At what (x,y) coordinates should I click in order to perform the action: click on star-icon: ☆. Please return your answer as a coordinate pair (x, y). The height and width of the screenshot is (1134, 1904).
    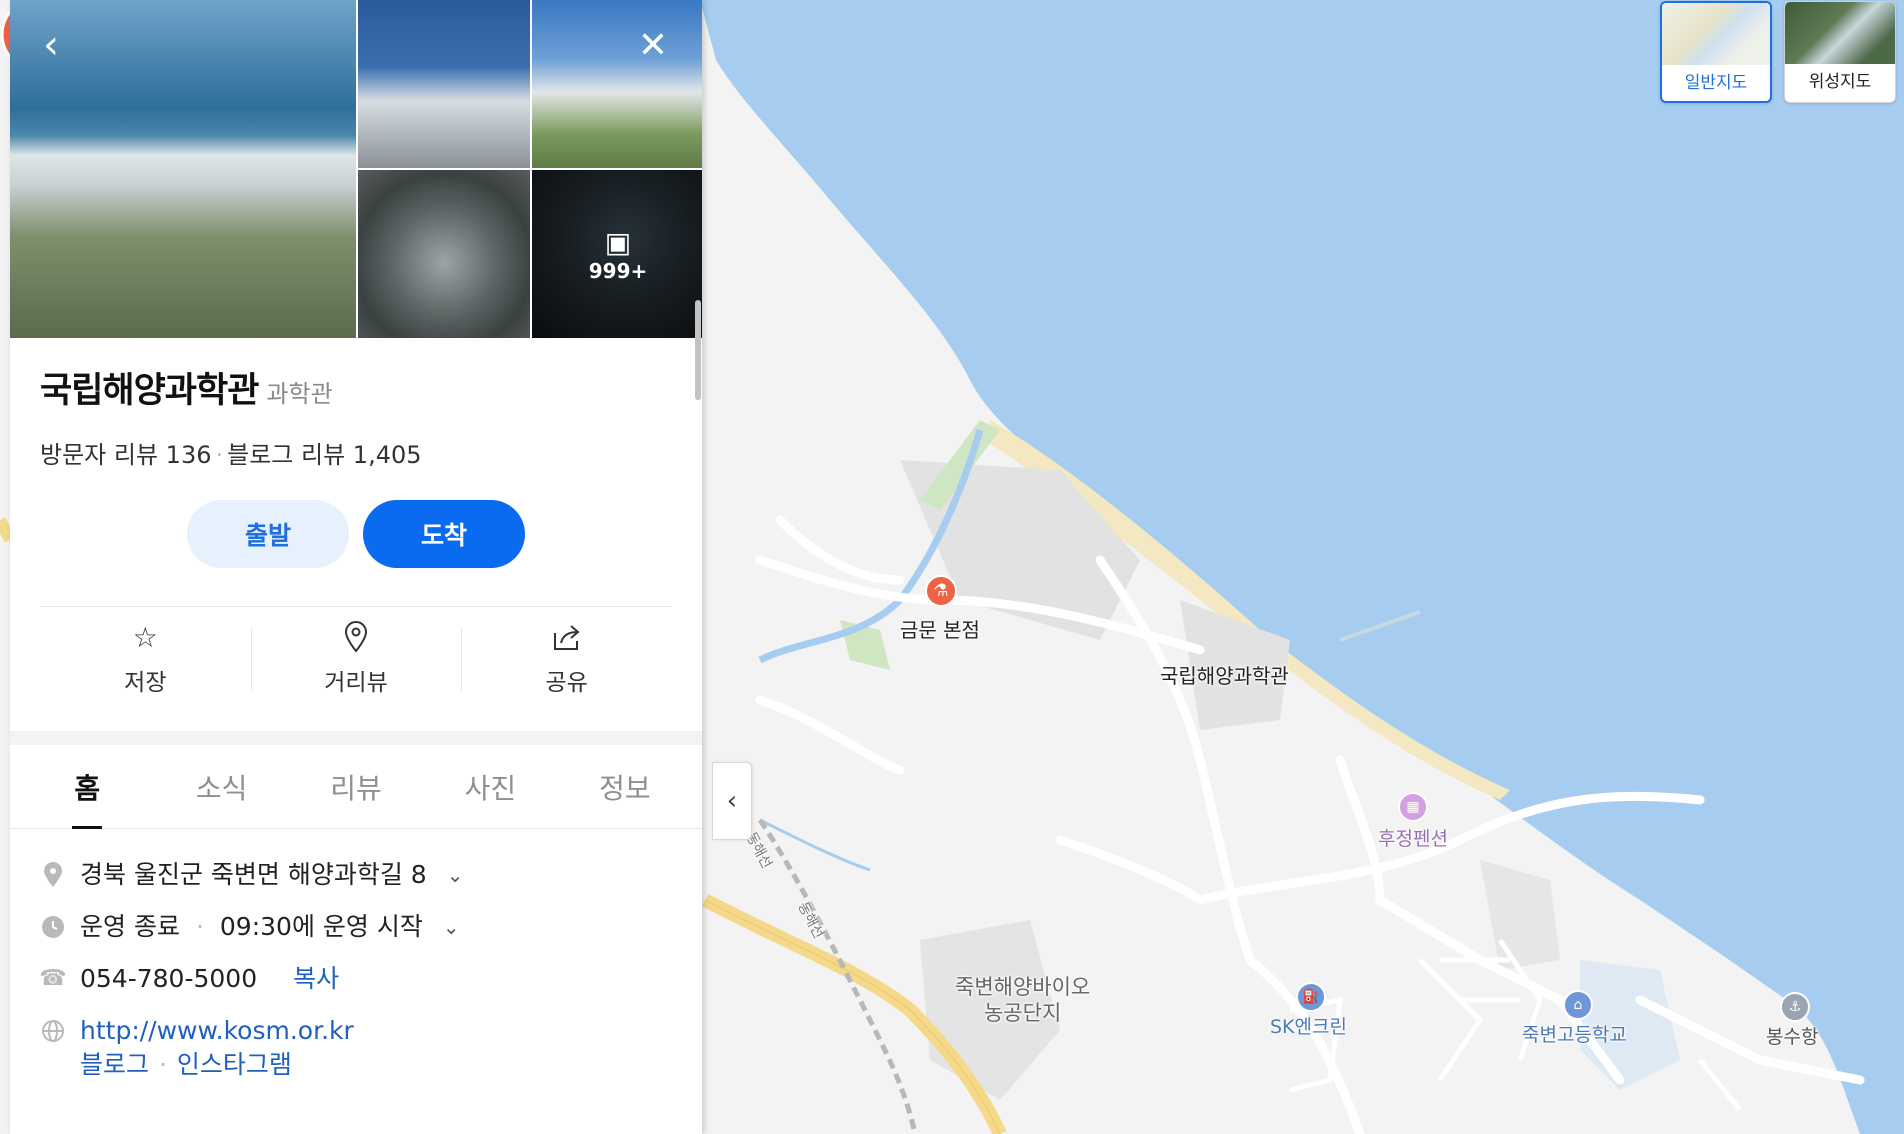
    Looking at the image, I should click on (145, 637).